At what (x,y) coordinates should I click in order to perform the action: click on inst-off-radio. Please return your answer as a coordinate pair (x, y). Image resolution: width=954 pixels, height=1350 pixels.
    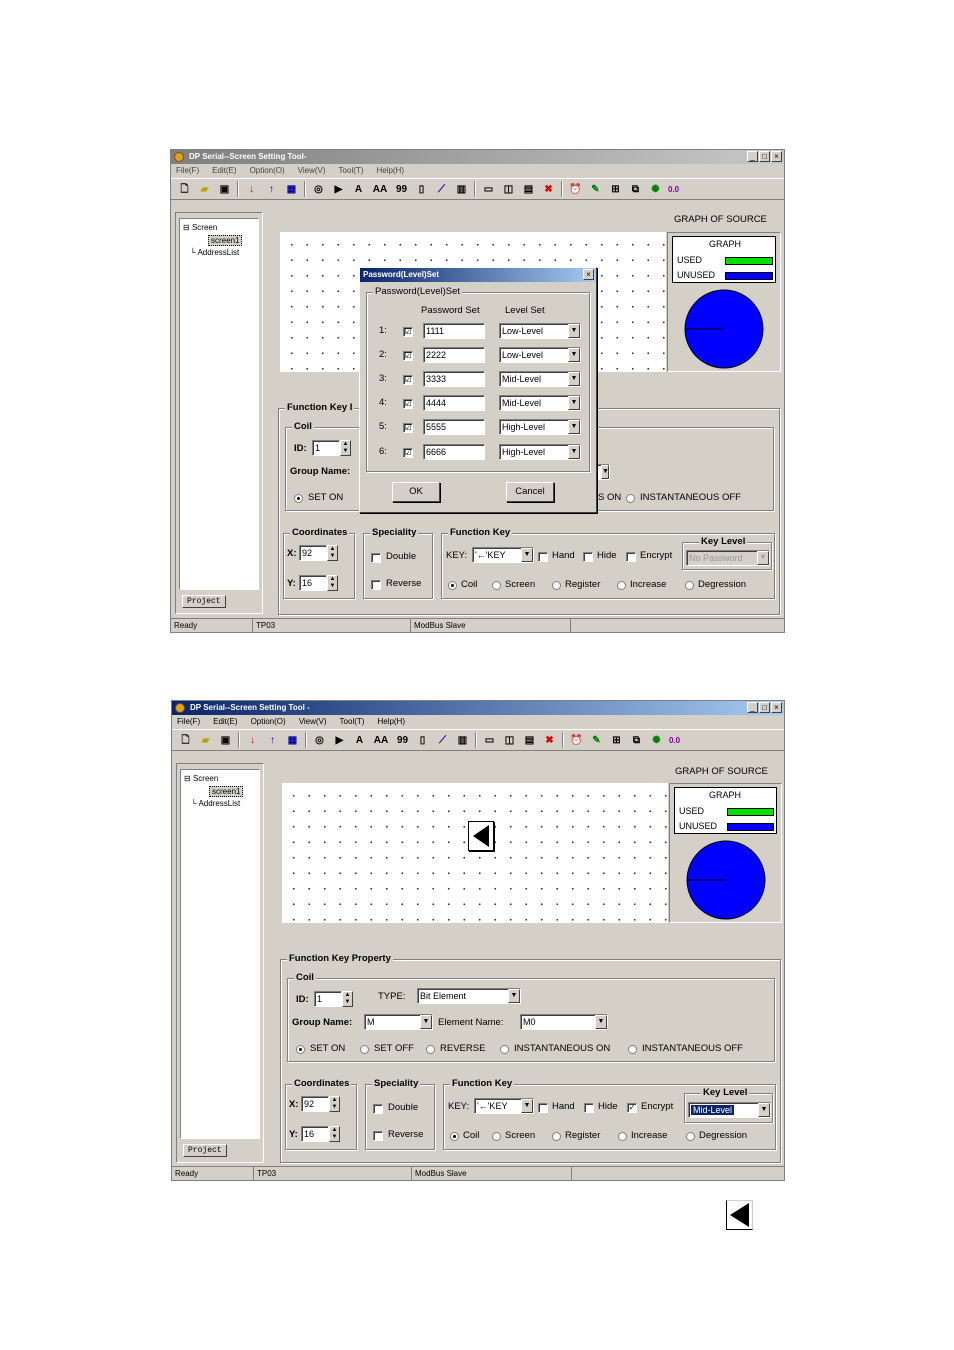
    Looking at the image, I should click on (630, 498).